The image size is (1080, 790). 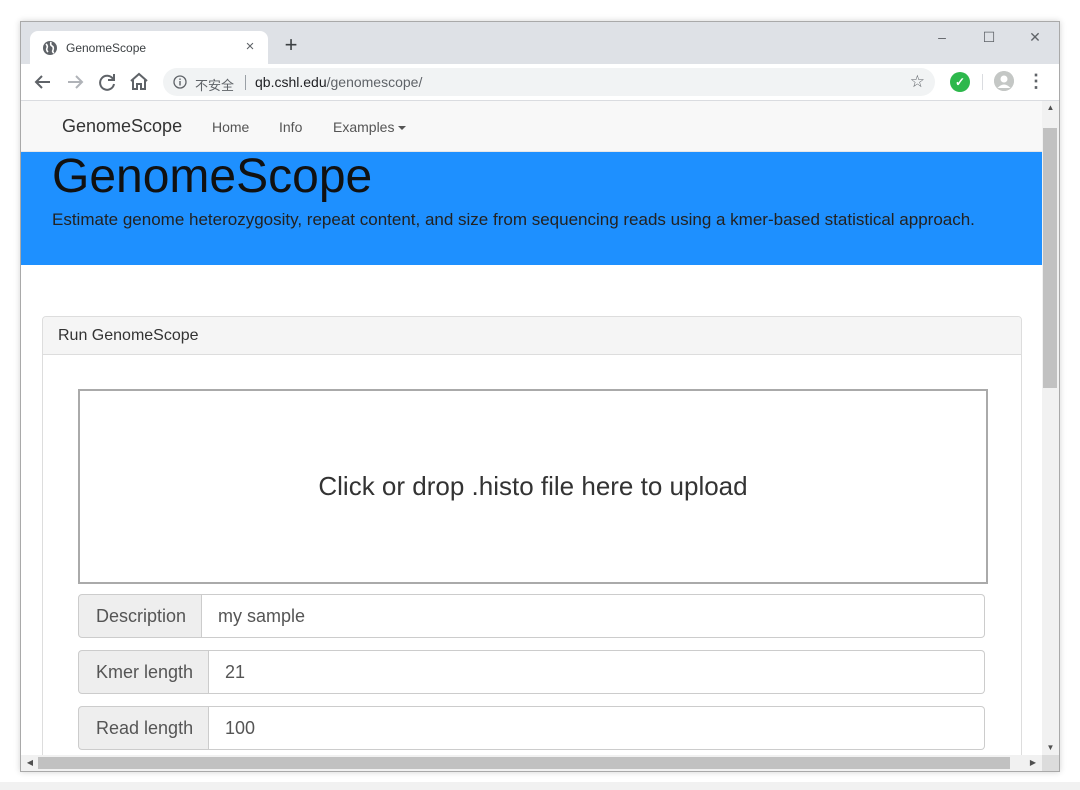 What do you see at coordinates (540, 786) in the screenshot?
I see `desktop-strip` at bounding box center [540, 786].